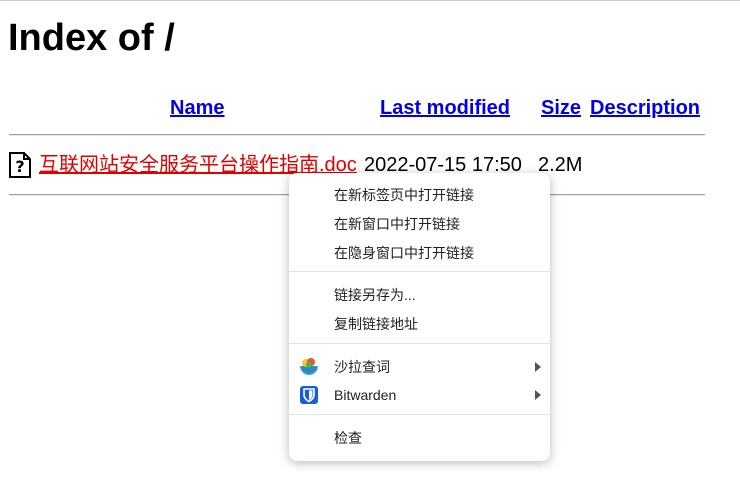 The height and width of the screenshot is (504, 740). What do you see at coordinates (370, 0) in the screenshot?
I see `top-border` at bounding box center [370, 0].